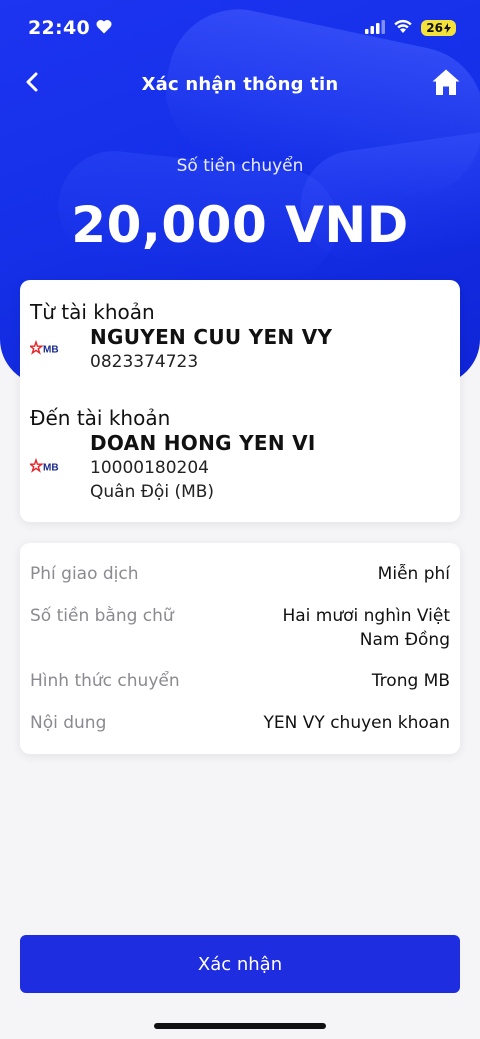 This screenshot has width=480, height=1039. Describe the element at coordinates (152, 492) in the screenshot. I see `to-bank-name: Quân Đội (MB)` at that location.